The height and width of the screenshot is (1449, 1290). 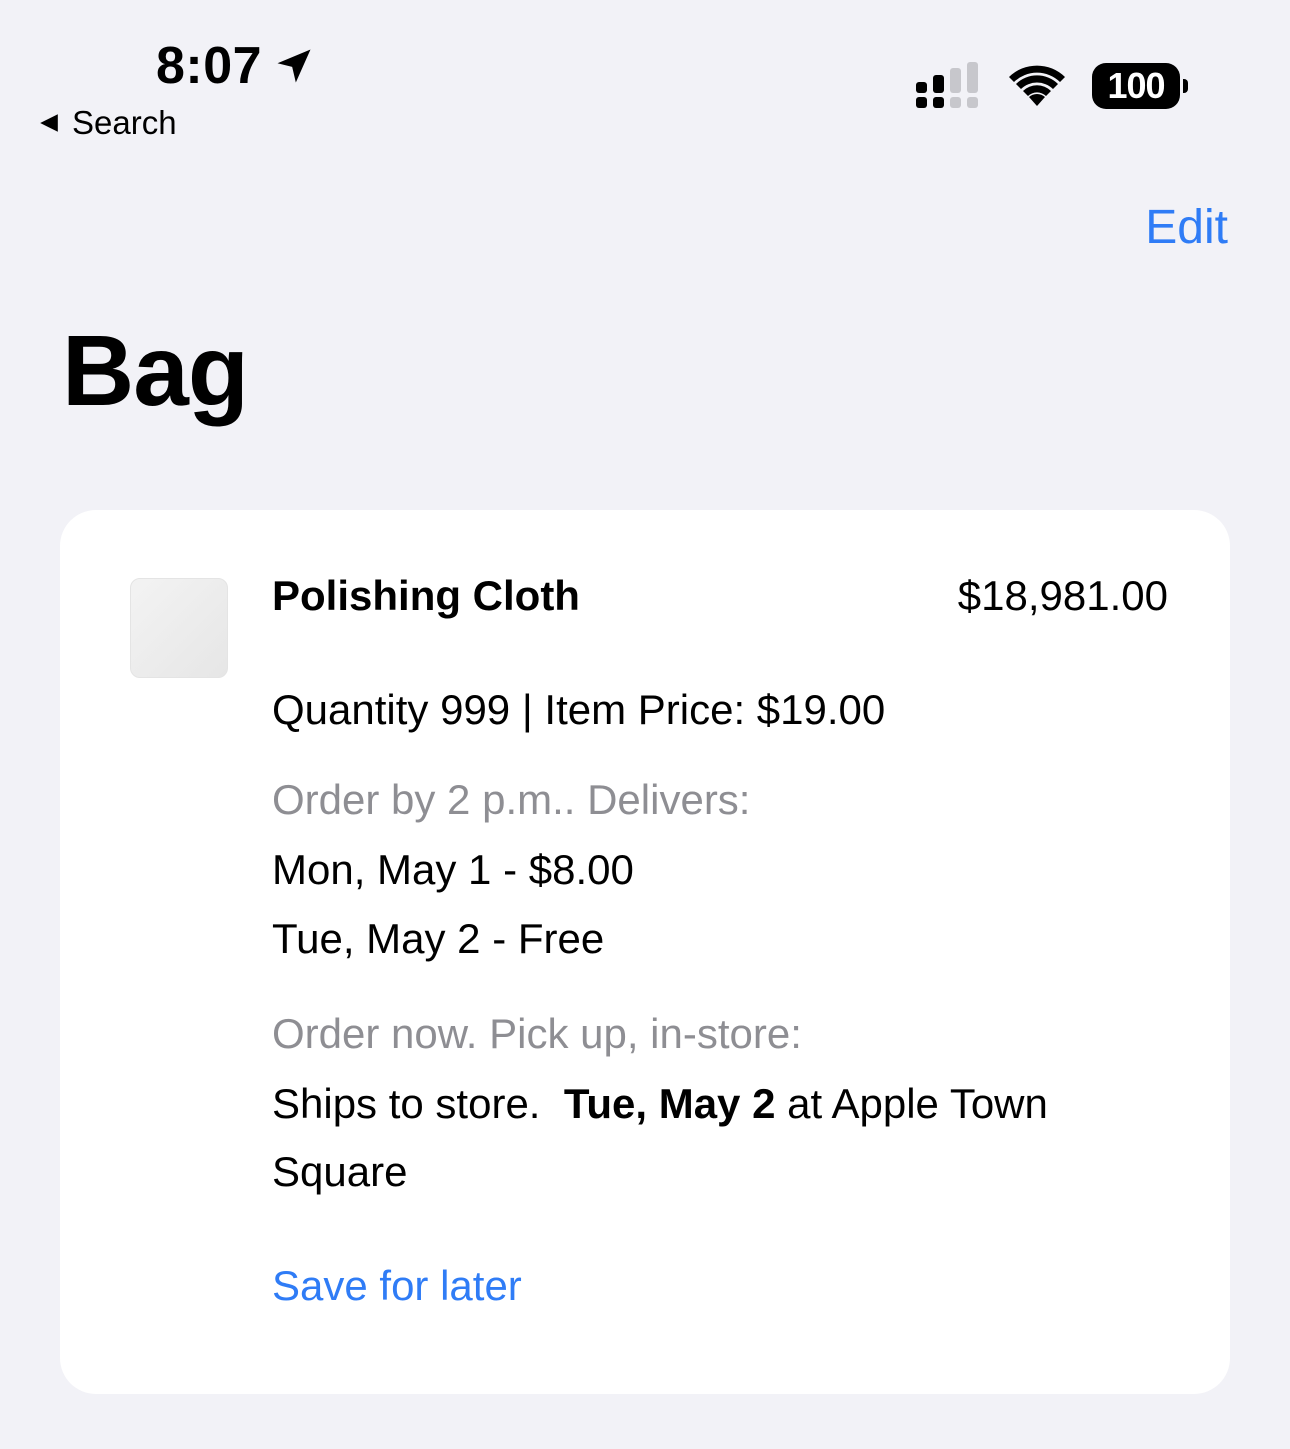 I want to click on pickup-prefix: Ships to store., so click(x=406, y=1103).